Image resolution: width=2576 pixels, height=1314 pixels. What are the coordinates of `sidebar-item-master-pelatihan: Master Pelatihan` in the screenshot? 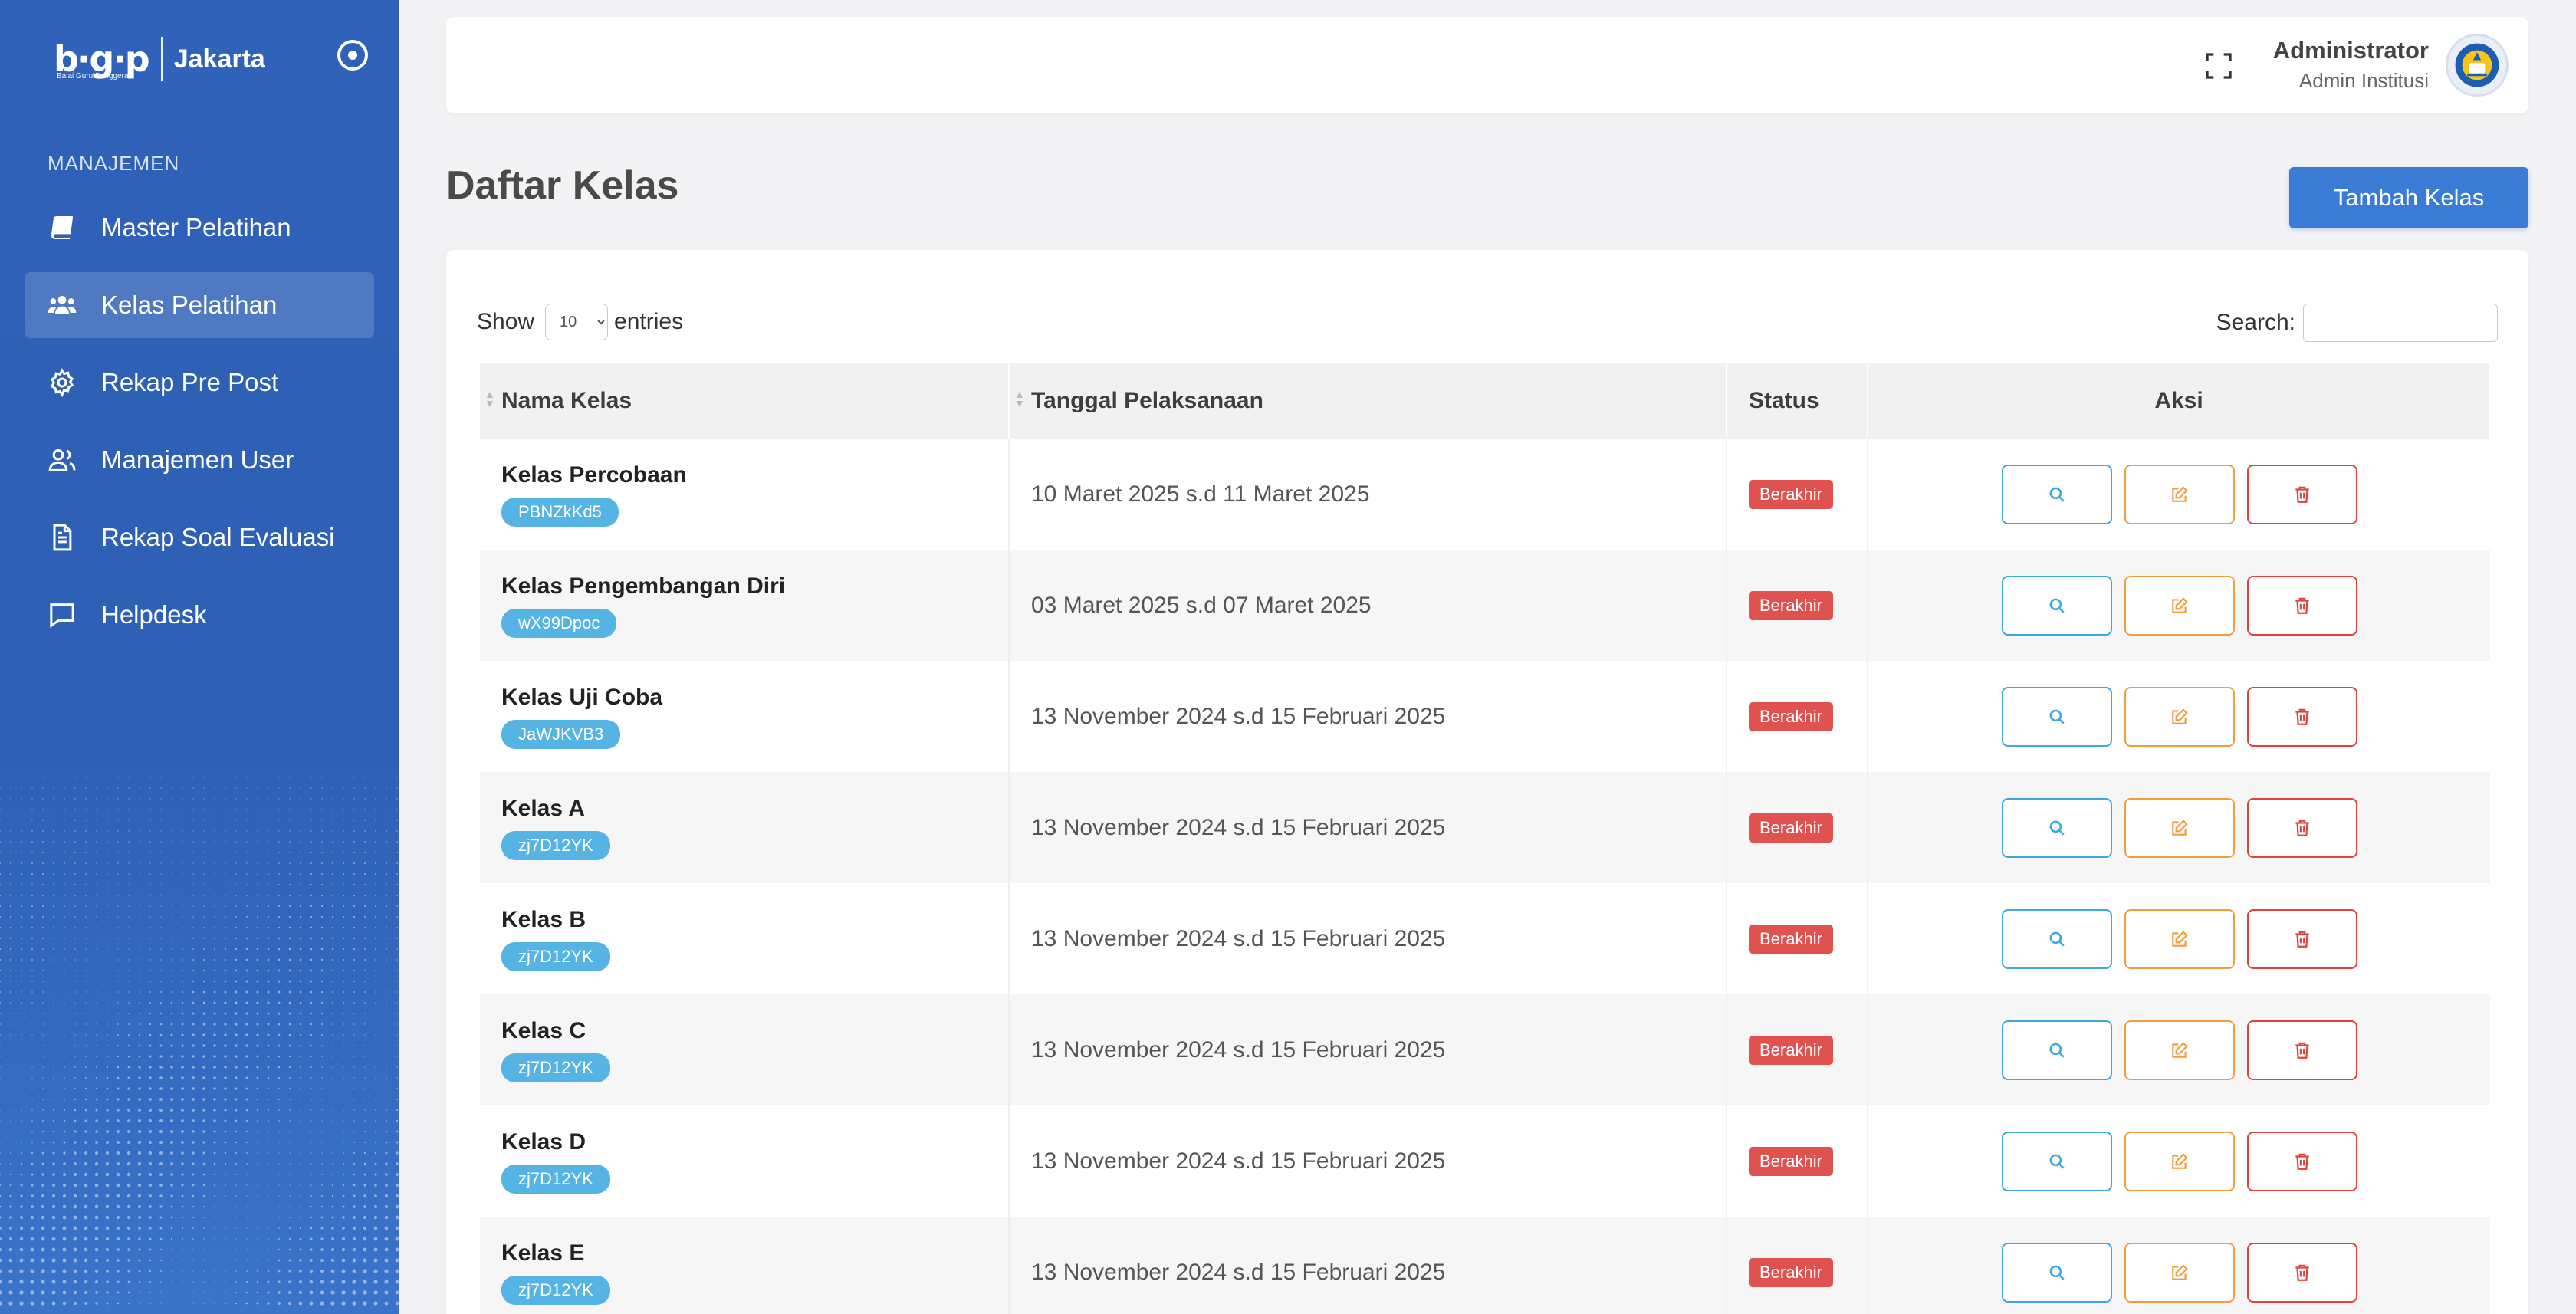 It's located at (199, 228).